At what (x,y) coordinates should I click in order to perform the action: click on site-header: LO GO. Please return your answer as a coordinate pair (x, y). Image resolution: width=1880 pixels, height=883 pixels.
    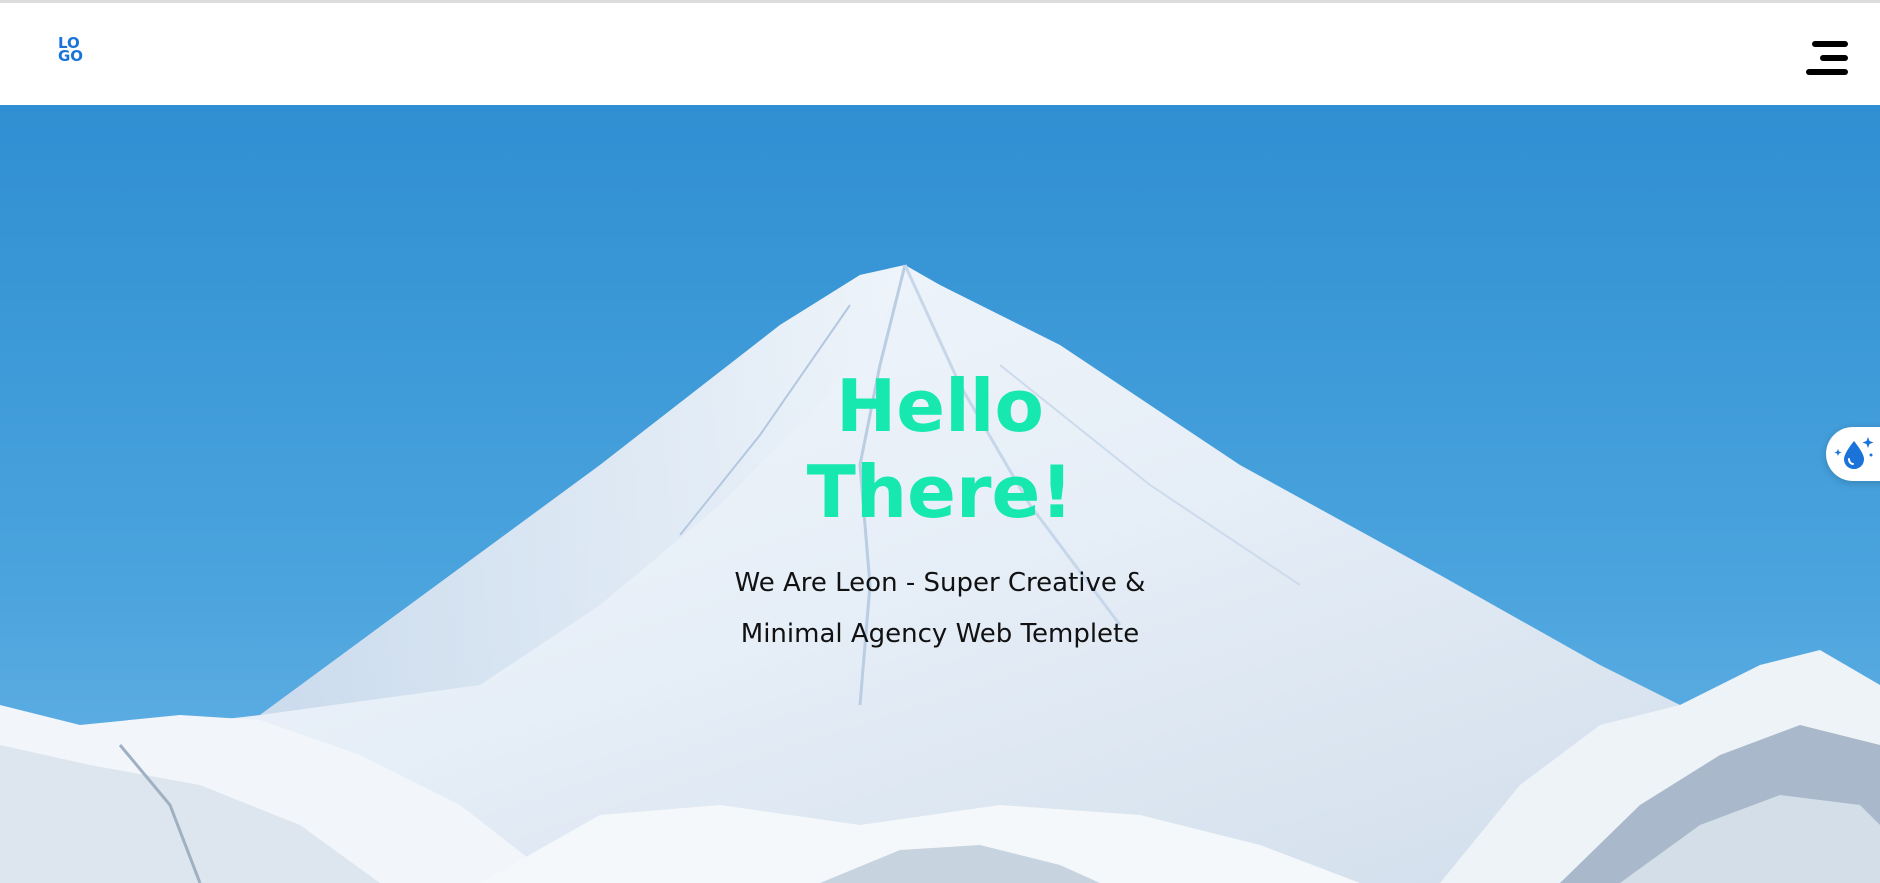
    Looking at the image, I should click on (940, 54).